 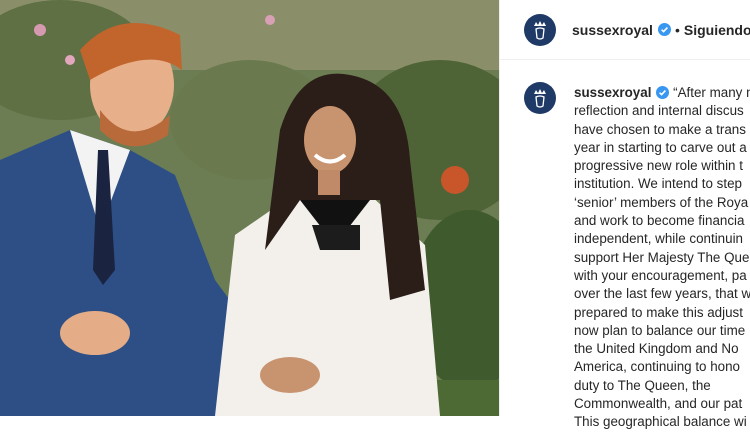 What do you see at coordinates (658, 184) in the screenshot?
I see `caption-line: institution. We intend to step` at bounding box center [658, 184].